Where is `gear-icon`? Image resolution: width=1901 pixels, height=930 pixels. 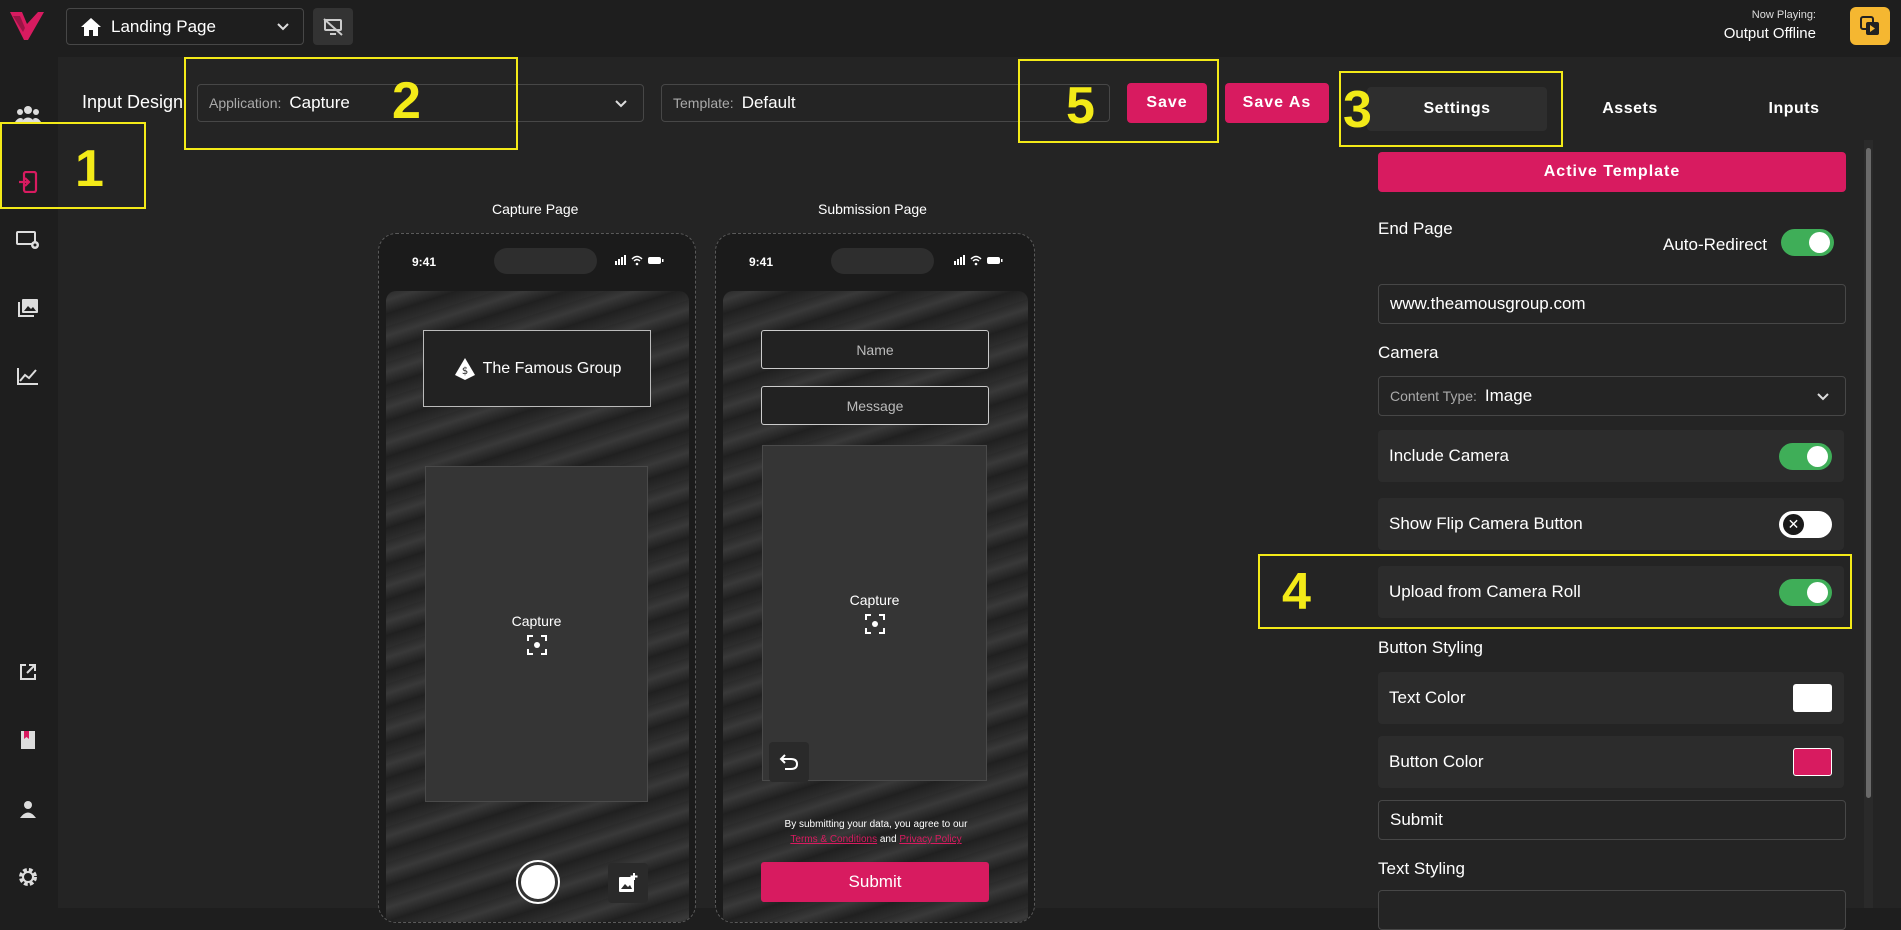 gear-icon is located at coordinates (28, 877).